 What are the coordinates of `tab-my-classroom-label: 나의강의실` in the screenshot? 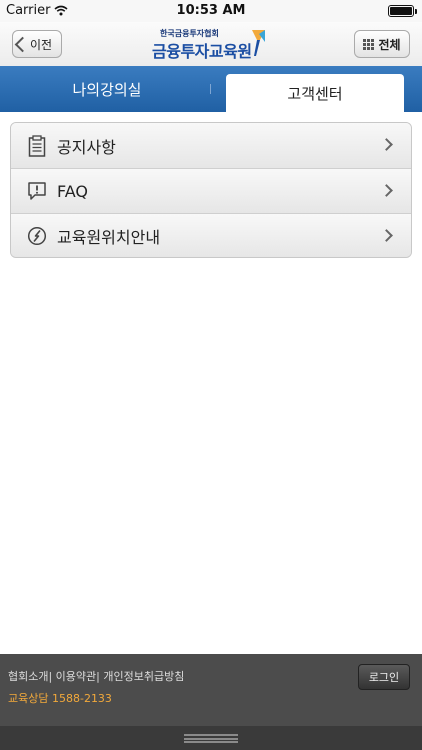 It's located at (107, 89).